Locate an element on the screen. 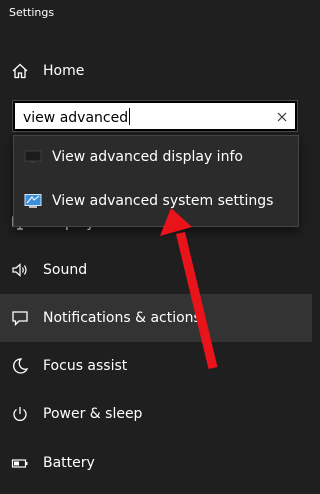 Image resolution: width=320 pixels, height=494 pixels. nav-label-notifications: Notifications & actions is located at coordinates (122, 318).